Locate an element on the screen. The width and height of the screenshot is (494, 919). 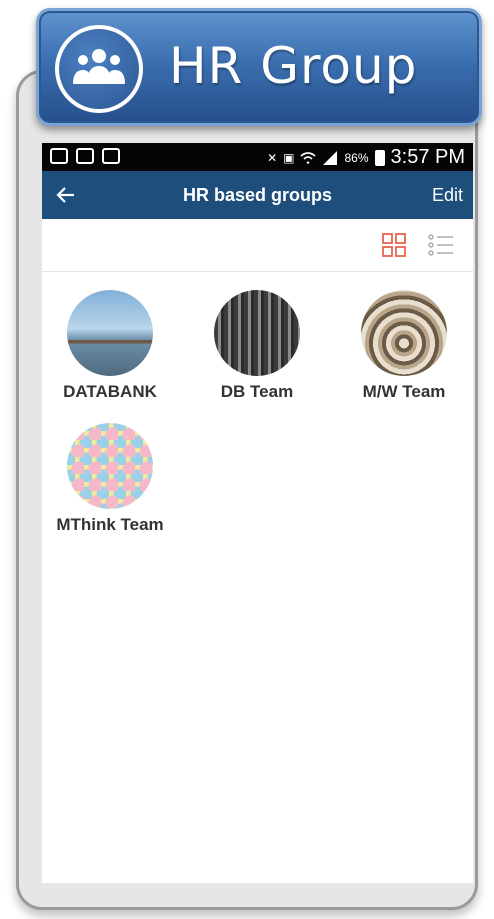
group-name: DATABANK is located at coordinates (110, 391).